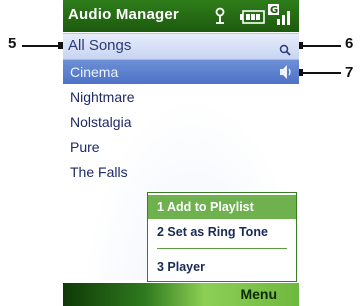 This screenshot has height=306, width=361. Describe the element at coordinates (181, 267) in the screenshot. I see `menu-item-label: 3 Player` at that location.